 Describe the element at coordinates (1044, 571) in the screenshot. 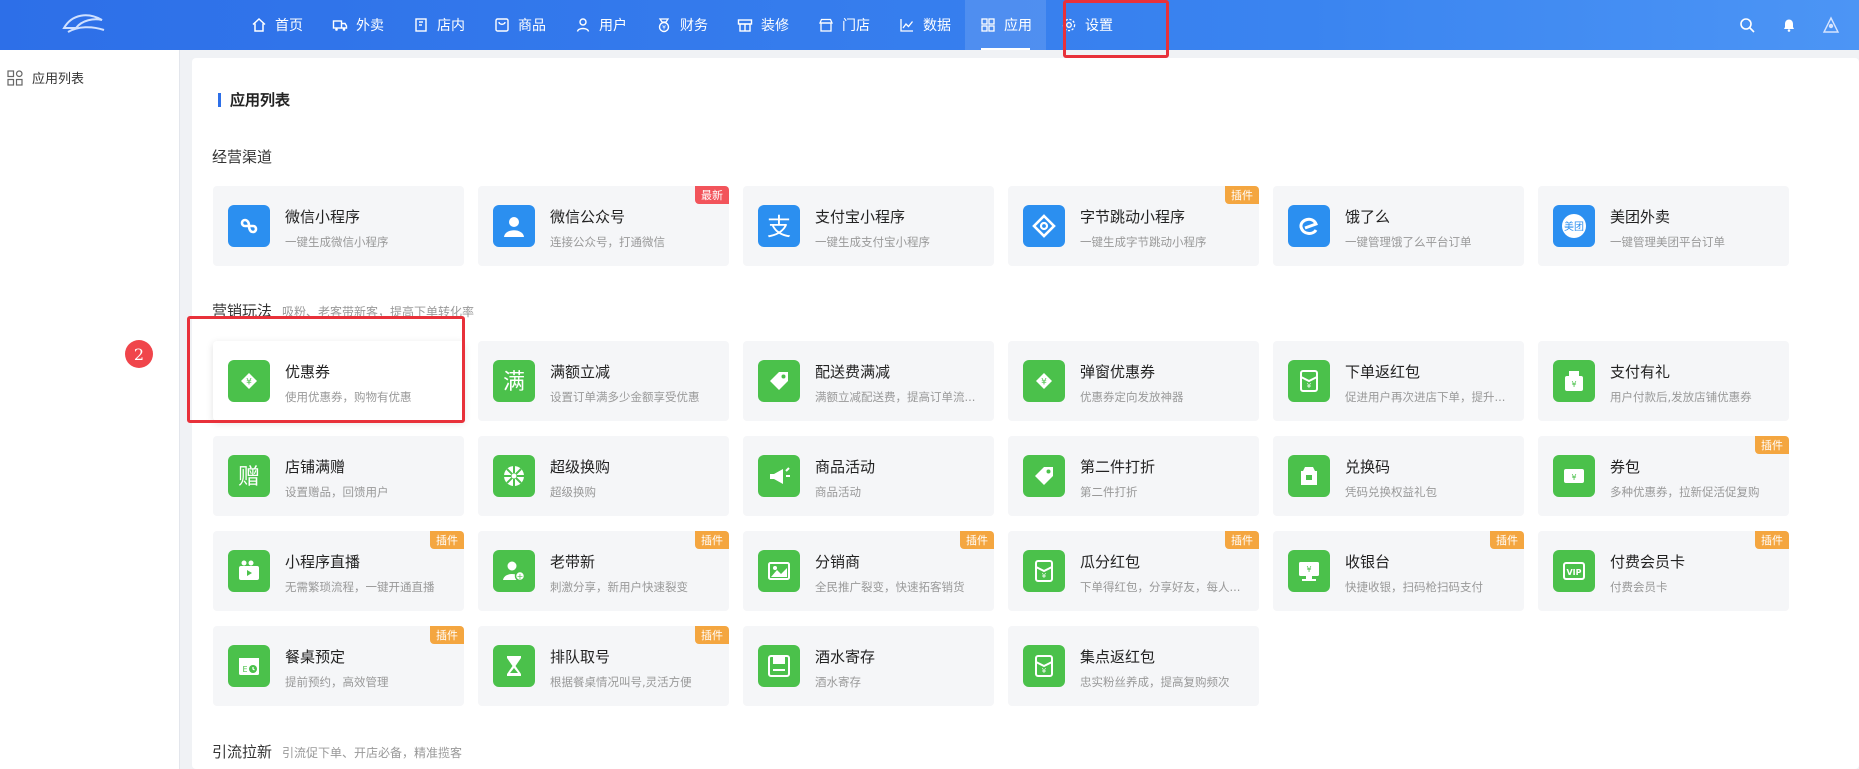

I see `split-packet-icon: ¥` at that location.